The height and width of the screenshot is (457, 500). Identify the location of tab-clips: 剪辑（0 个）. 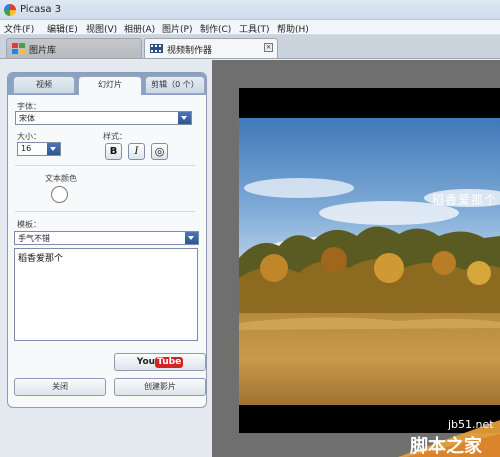
(175, 85).